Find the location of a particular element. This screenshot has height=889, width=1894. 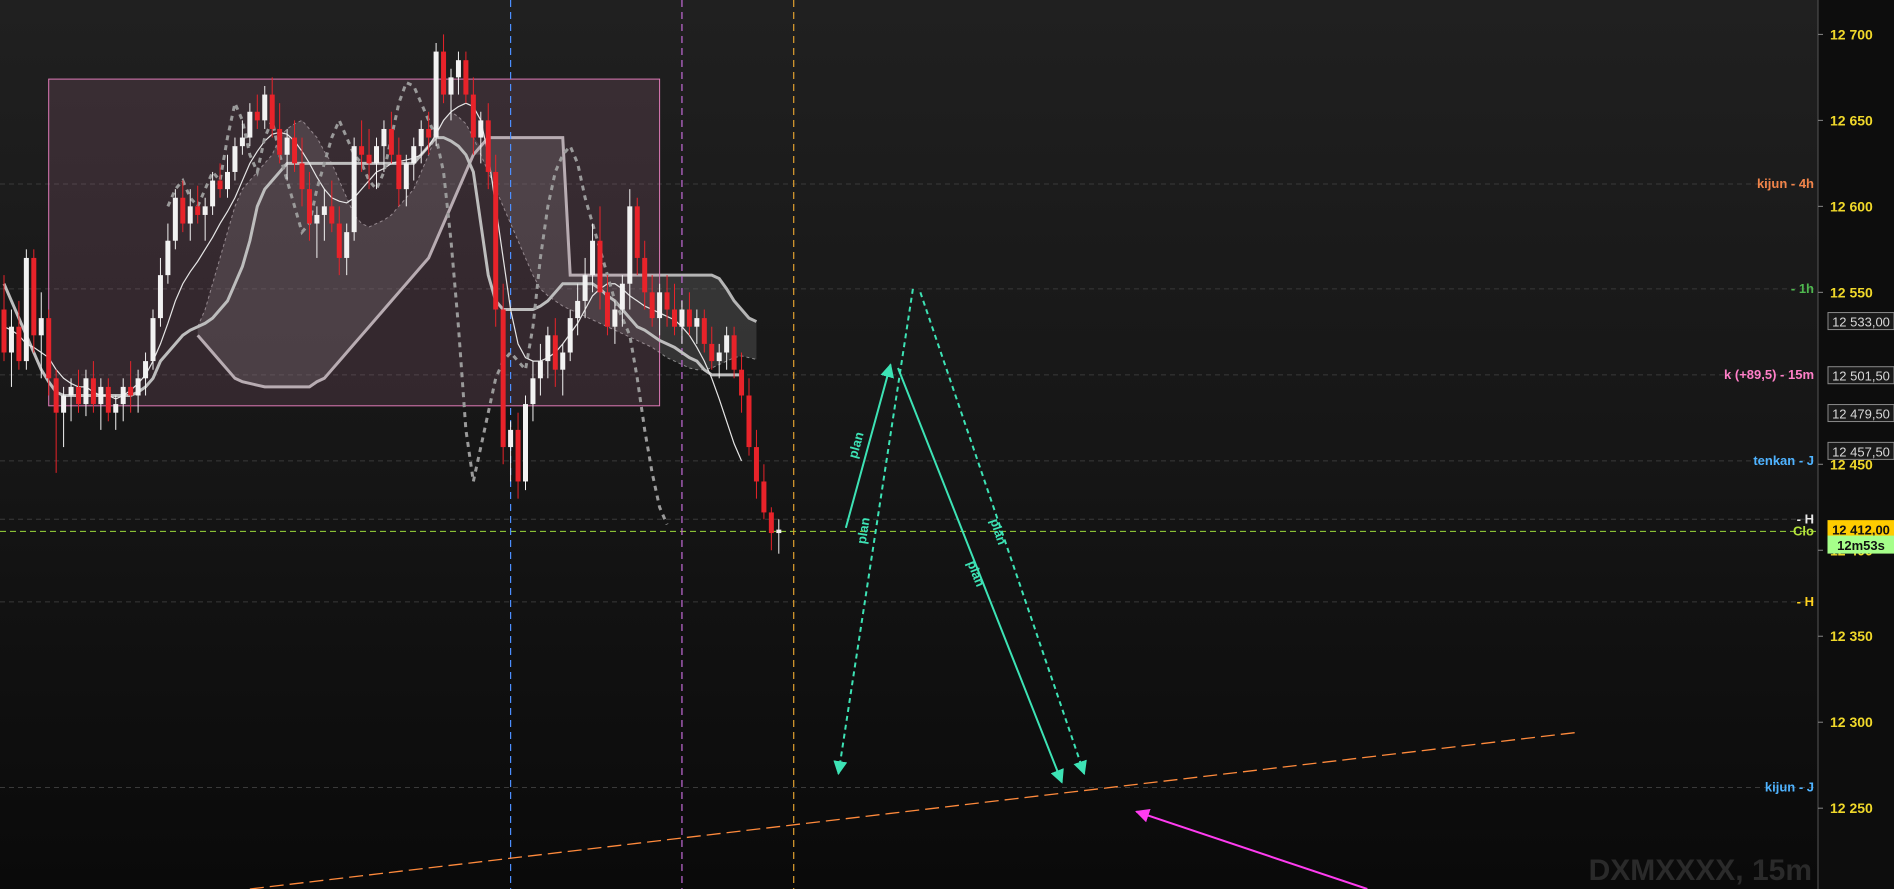

price-tag-label: 12 457,50 is located at coordinates (1861, 451).